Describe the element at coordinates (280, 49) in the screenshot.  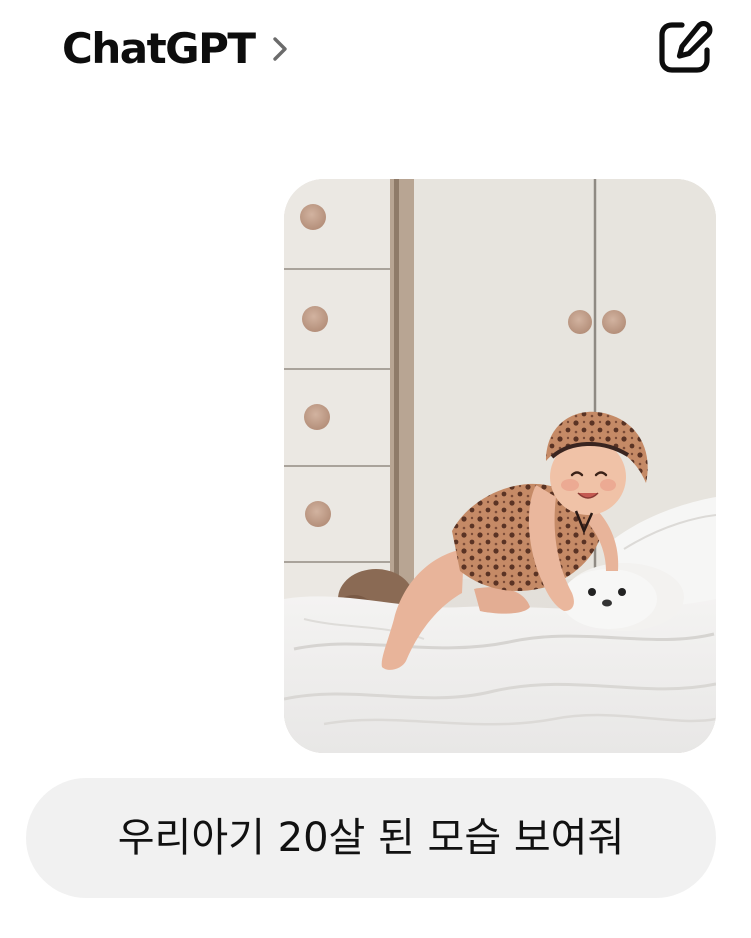
I see `chevron-right-icon` at that location.